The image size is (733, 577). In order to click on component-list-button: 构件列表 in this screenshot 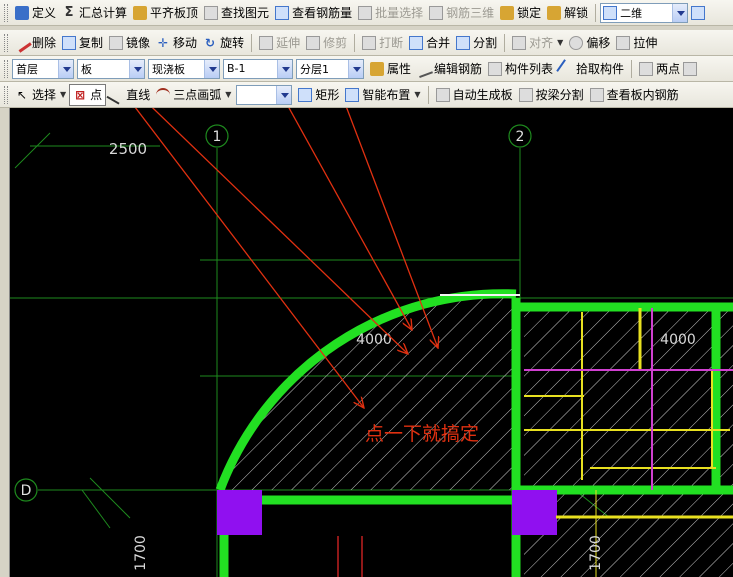, I will do `click(520, 69)`.